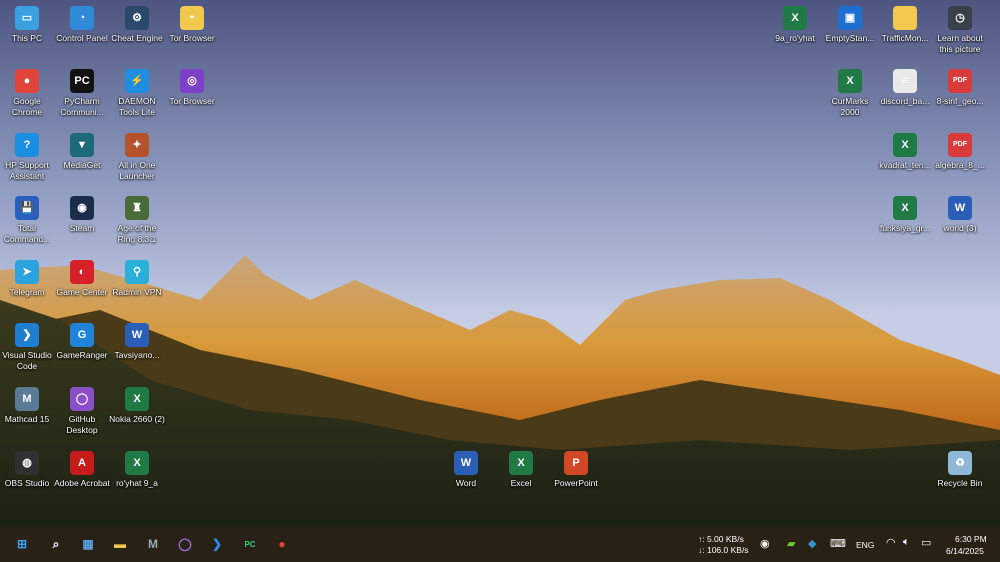 This screenshot has width=1000, height=562. I want to click on desktop-icon: X Nokia 2660 (2), so click(137, 406).